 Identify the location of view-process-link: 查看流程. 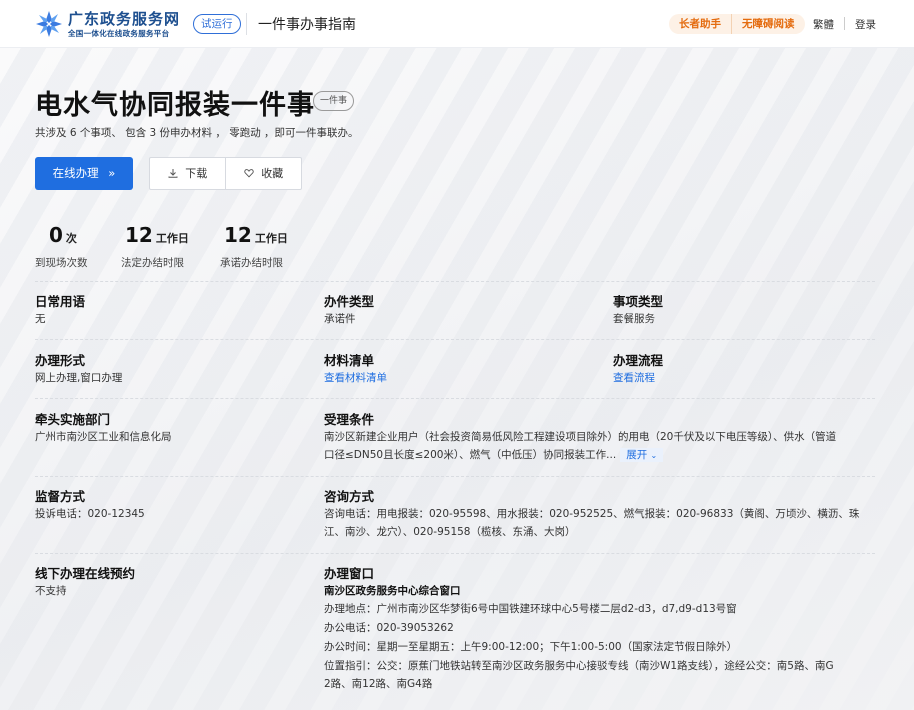
(634, 378).